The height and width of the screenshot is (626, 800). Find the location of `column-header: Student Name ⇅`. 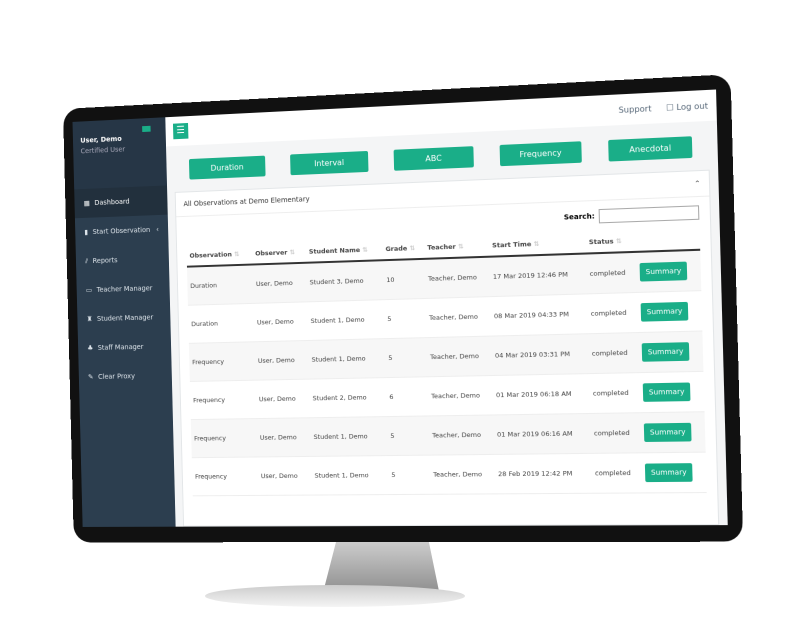

column-header: Student Name ⇅ is located at coordinates (344, 251).